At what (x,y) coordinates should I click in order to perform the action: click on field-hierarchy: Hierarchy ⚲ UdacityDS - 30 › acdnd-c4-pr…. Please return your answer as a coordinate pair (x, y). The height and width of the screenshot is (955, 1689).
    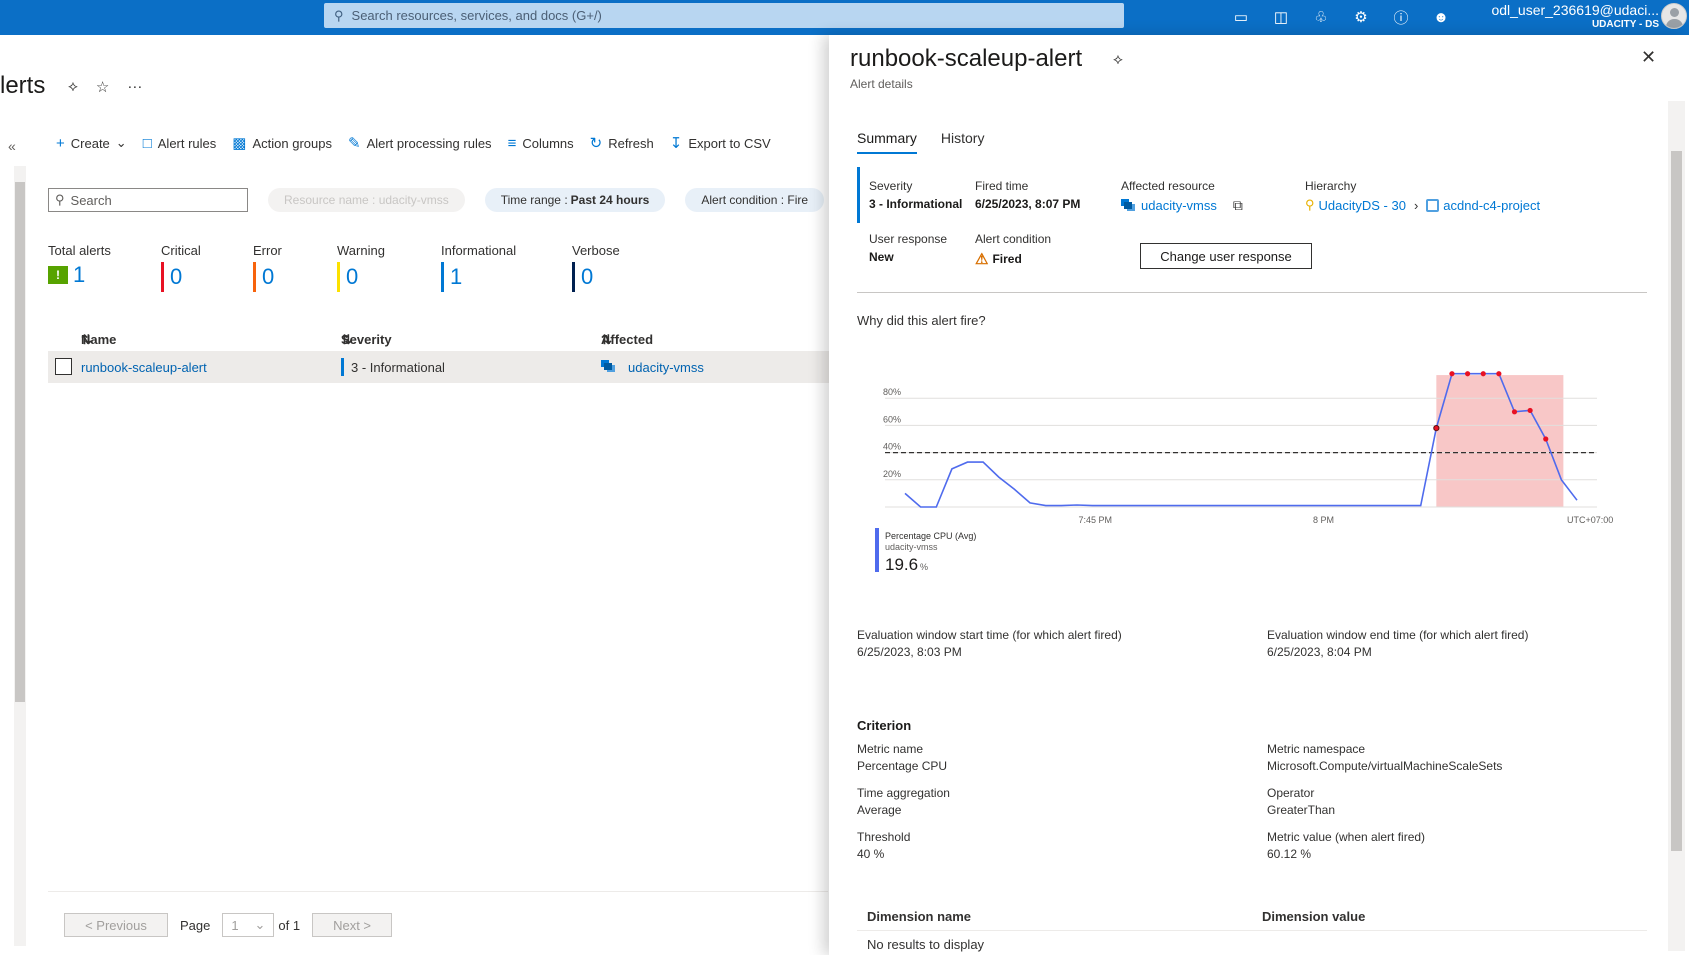
    Looking at the image, I should click on (1422, 196).